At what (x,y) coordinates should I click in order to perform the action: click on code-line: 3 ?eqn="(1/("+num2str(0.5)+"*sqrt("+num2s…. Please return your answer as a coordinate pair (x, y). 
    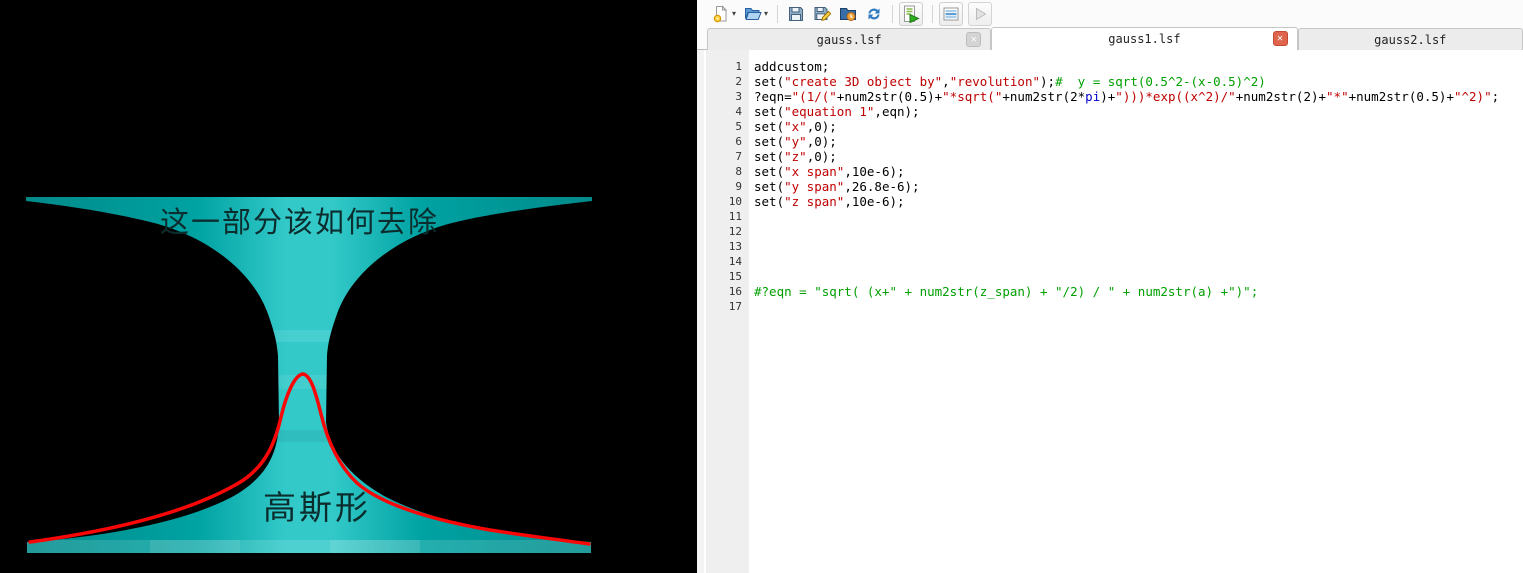
    Looking at the image, I should click on (1110, 96).